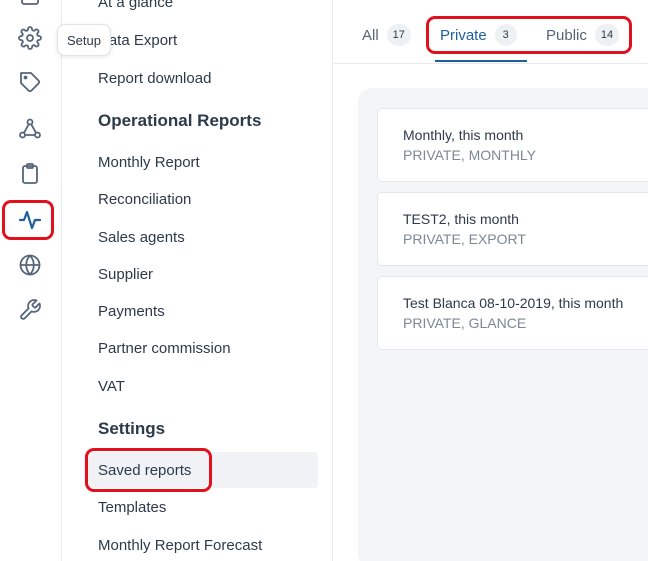 The image size is (648, 561). What do you see at coordinates (132, 428) in the screenshot?
I see `heading-settings: Settings` at bounding box center [132, 428].